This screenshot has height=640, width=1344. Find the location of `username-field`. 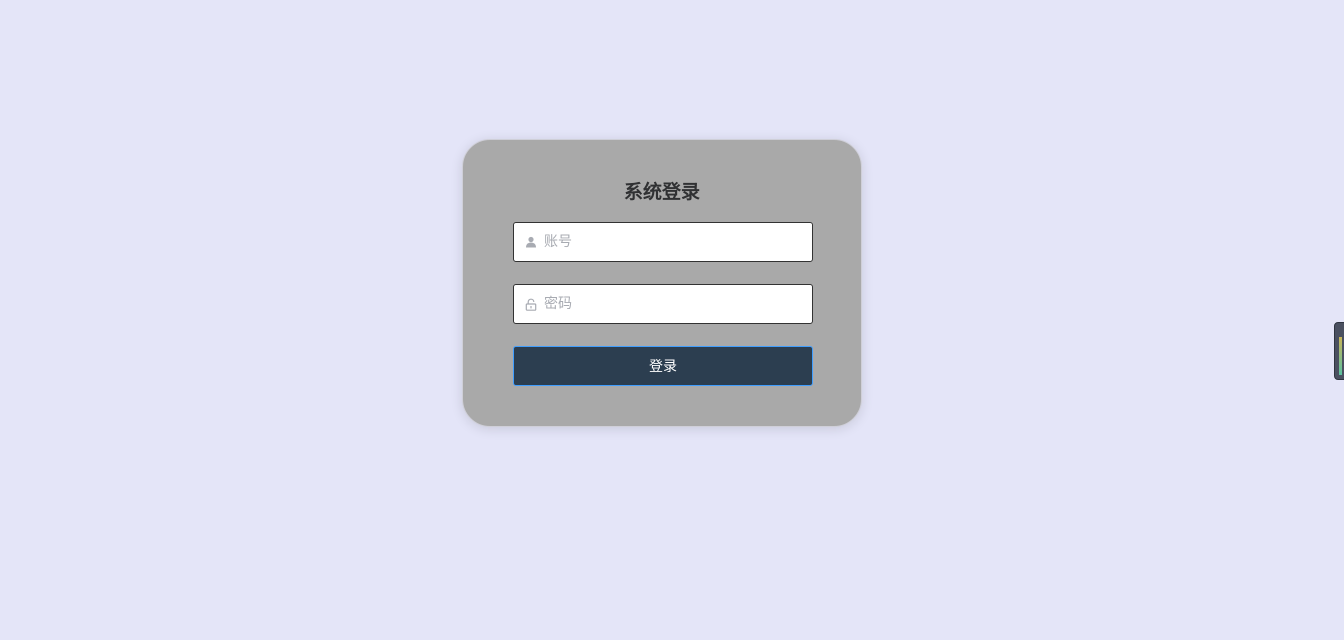

username-field is located at coordinates (663, 242).